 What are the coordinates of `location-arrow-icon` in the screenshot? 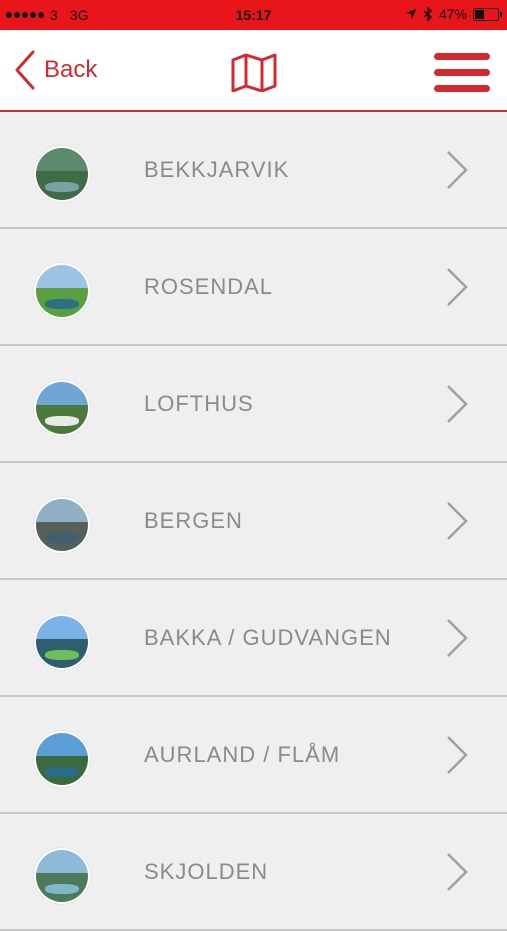 It's located at (410, 14).